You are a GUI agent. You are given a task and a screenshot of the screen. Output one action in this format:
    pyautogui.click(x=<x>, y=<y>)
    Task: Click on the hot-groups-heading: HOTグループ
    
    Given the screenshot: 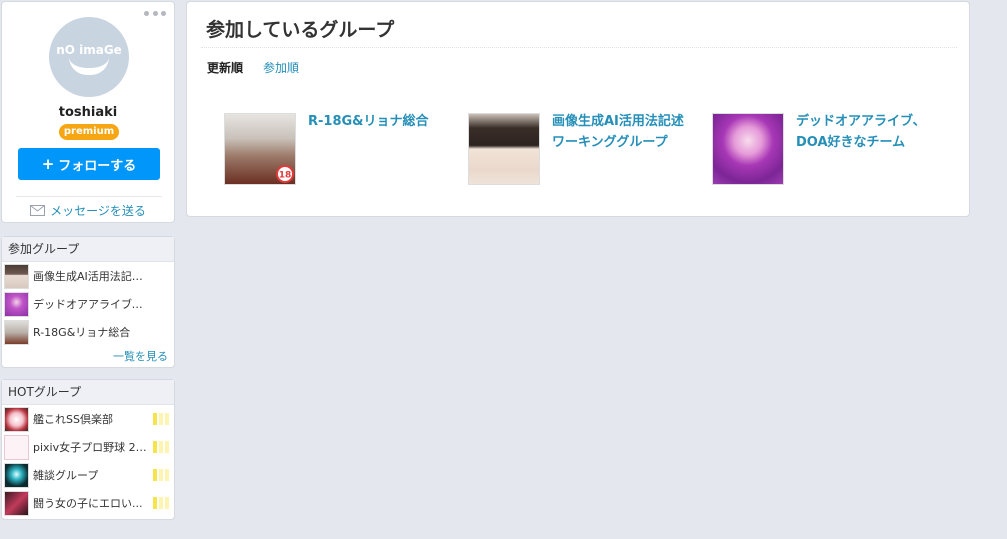 What is the action you would take?
    pyautogui.click(x=88, y=392)
    